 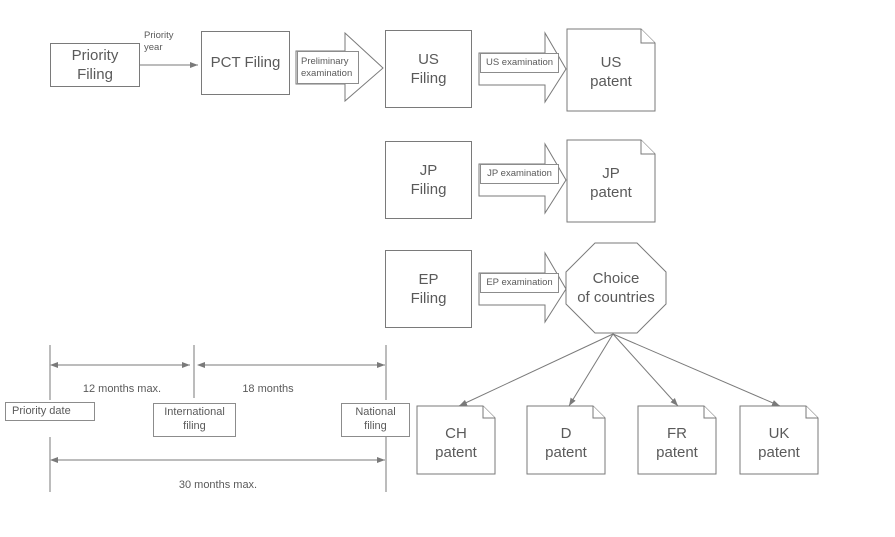 What do you see at coordinates (598, 412) in the screenshot?
I see `d-patent-fold` at bounding box center [598, 412].